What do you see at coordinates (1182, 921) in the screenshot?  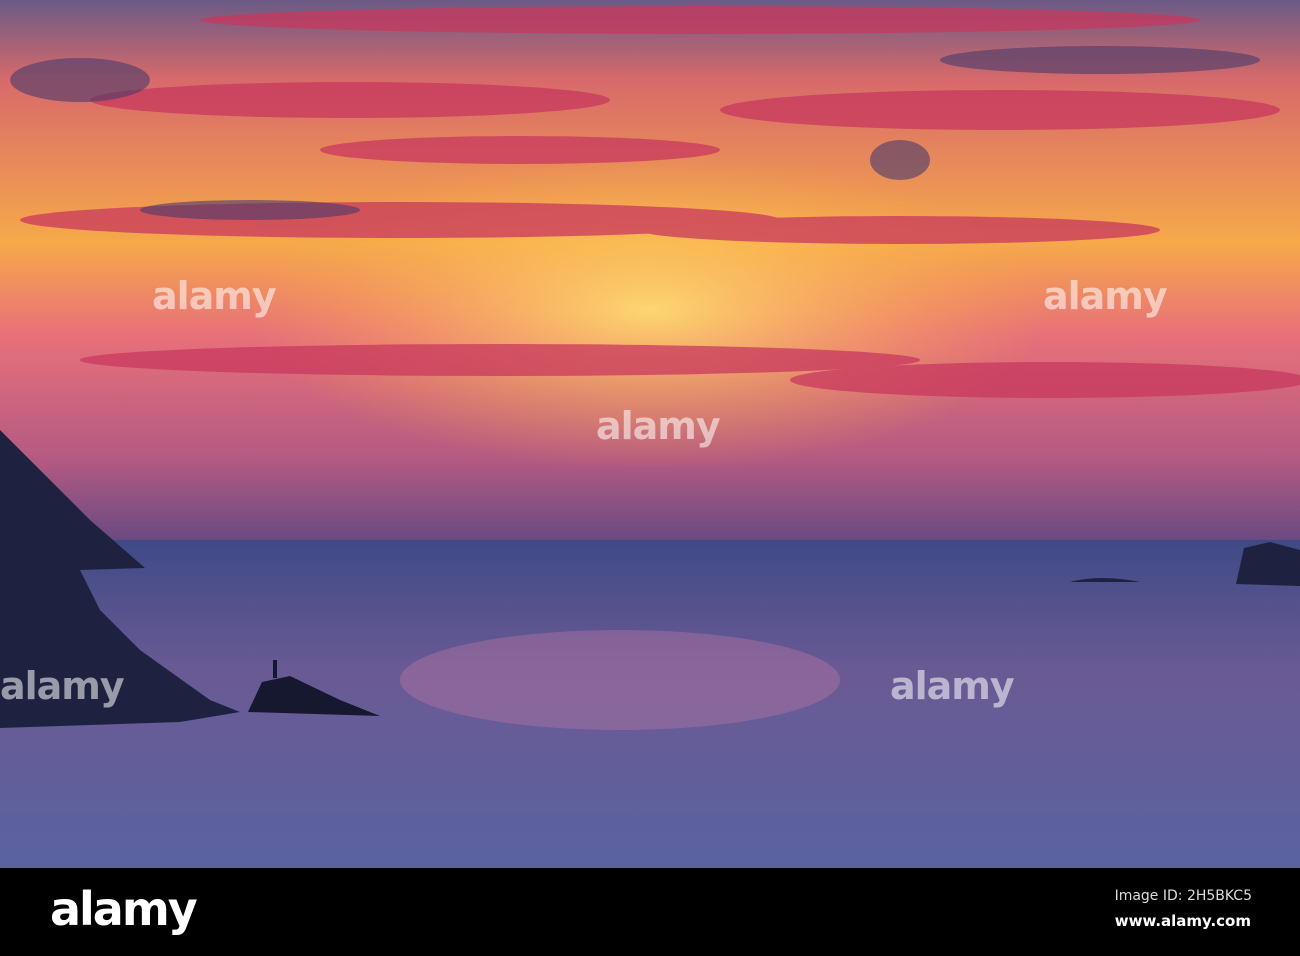 I see `site-url: www.alamy.com` at bounding box center [1182, 921].